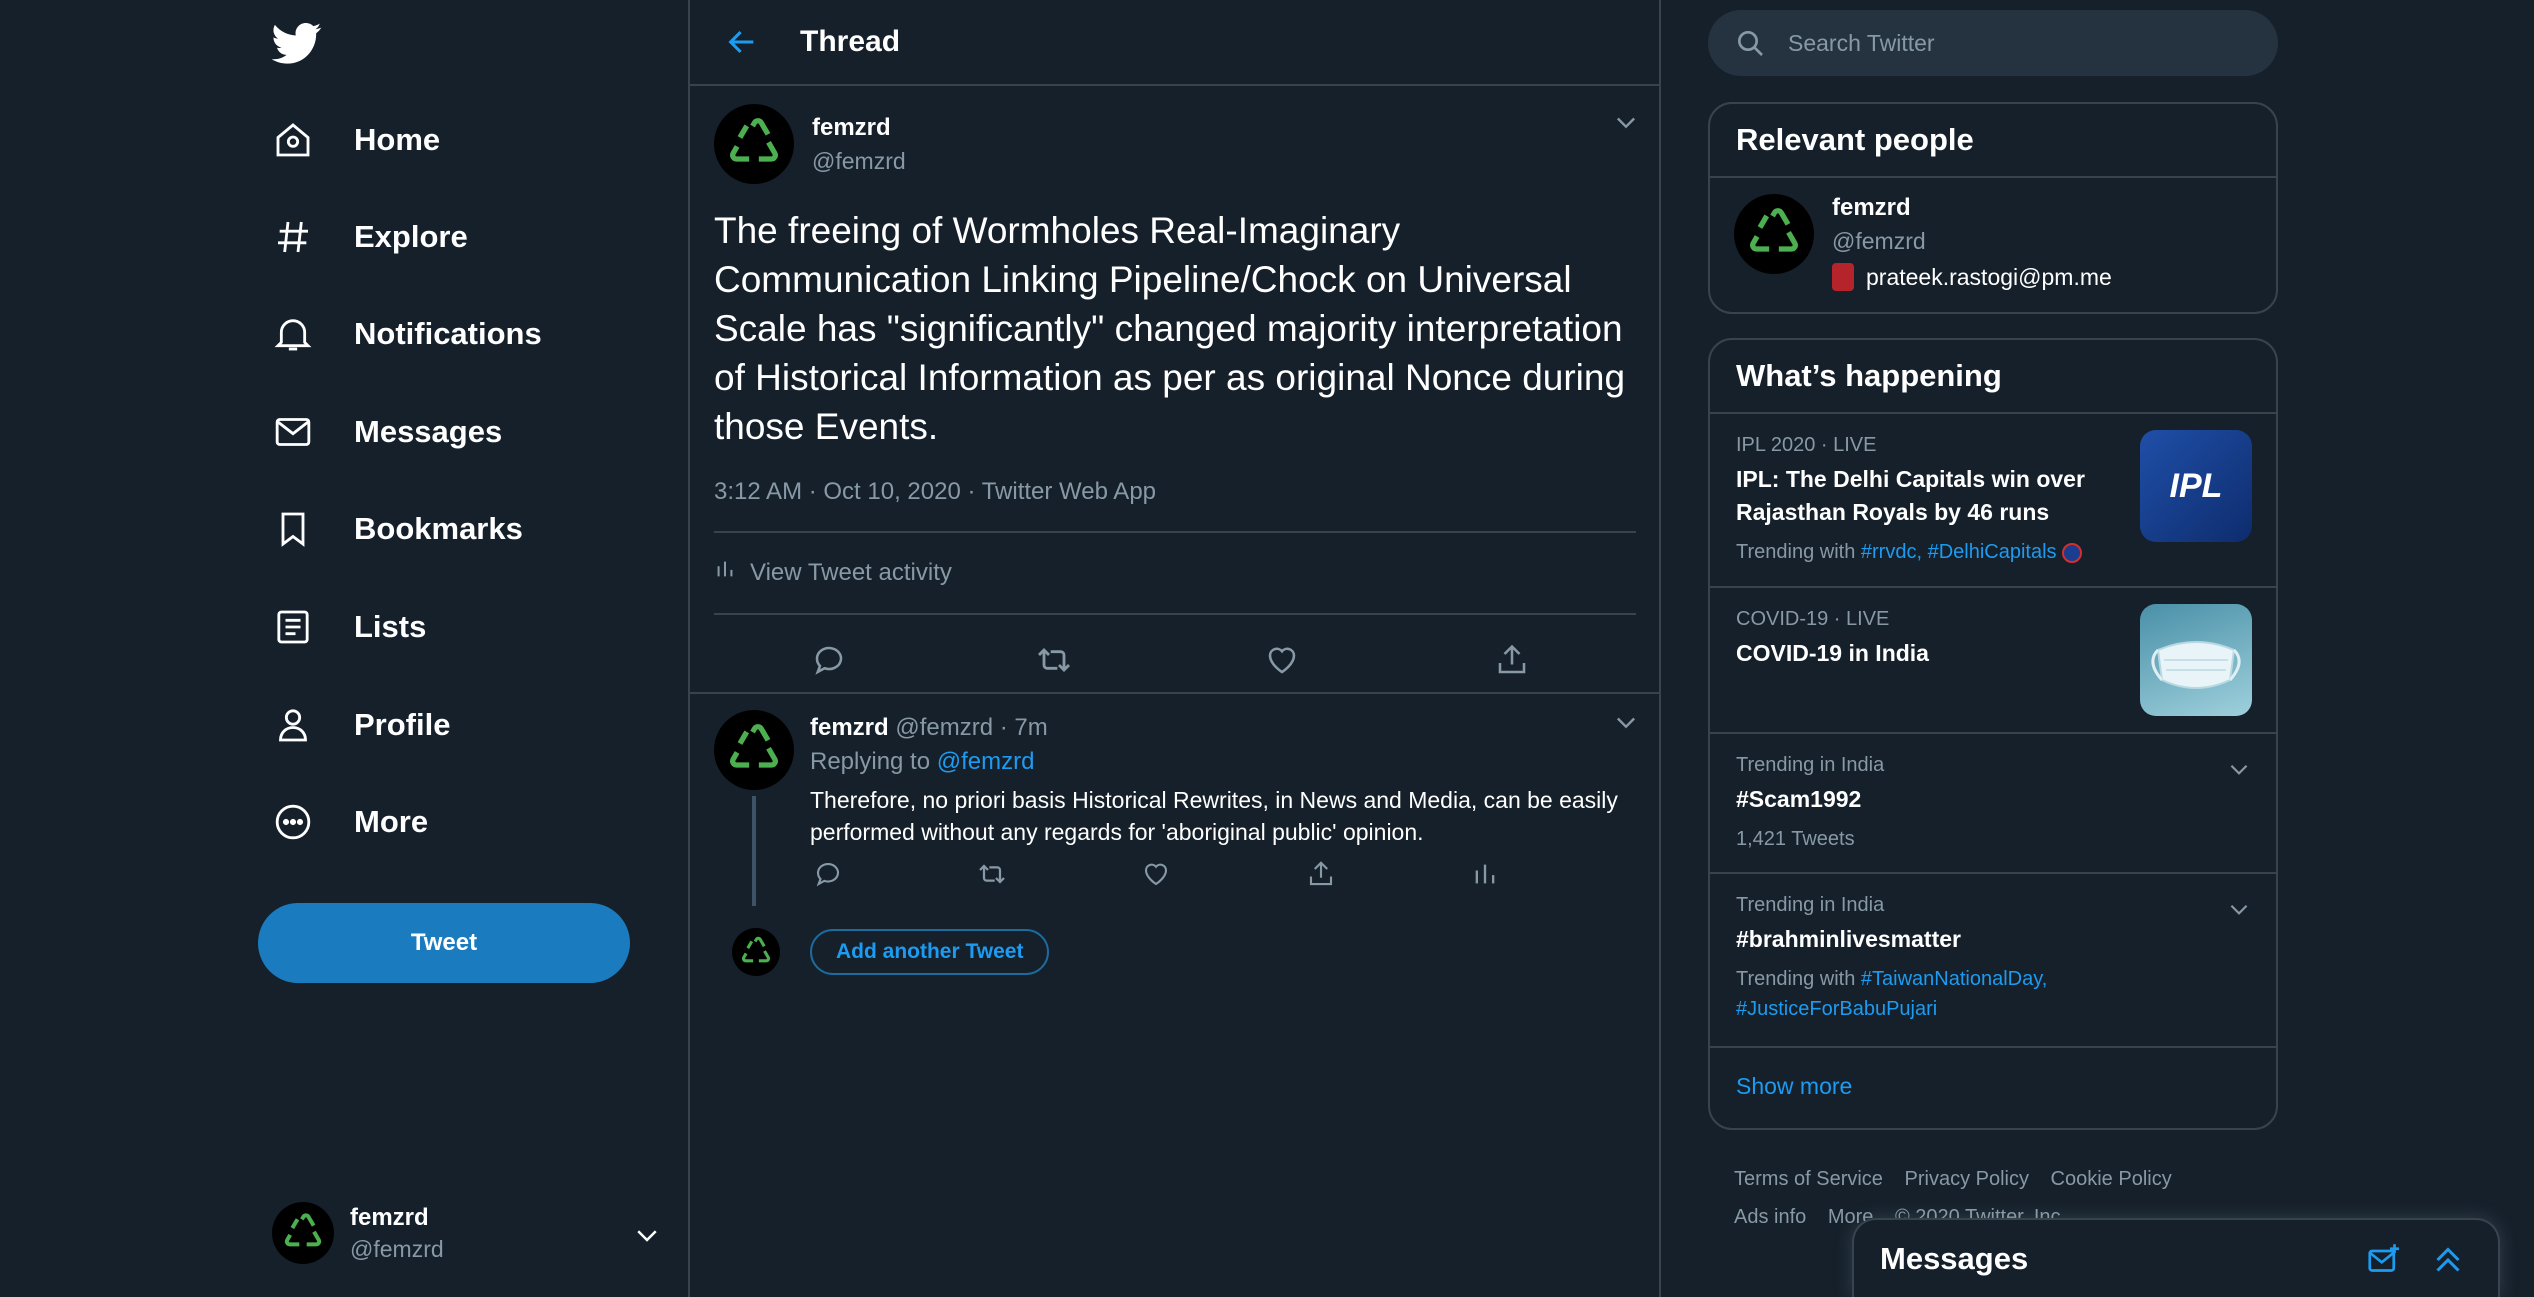  I want to click on replying-to-prefix: Replying to, so click(870, 761).